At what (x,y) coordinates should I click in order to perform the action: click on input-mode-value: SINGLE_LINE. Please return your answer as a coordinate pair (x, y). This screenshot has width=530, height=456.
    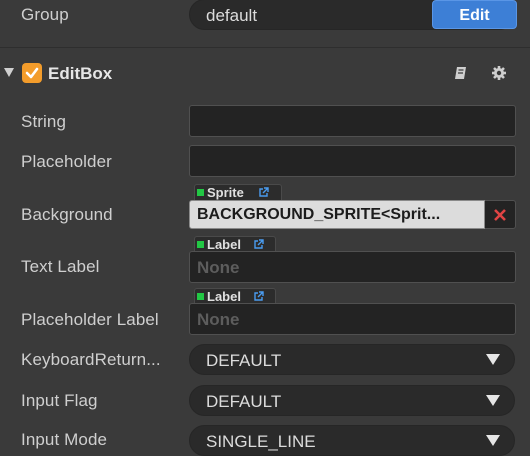
    Looking at the image, I should click on (261, 441).